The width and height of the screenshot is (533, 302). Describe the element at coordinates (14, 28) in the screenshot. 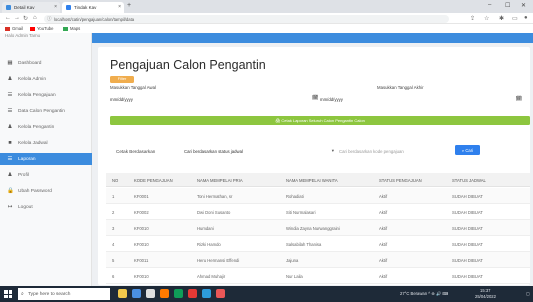

I see `bookmark-gmail: Gmail` at that location.